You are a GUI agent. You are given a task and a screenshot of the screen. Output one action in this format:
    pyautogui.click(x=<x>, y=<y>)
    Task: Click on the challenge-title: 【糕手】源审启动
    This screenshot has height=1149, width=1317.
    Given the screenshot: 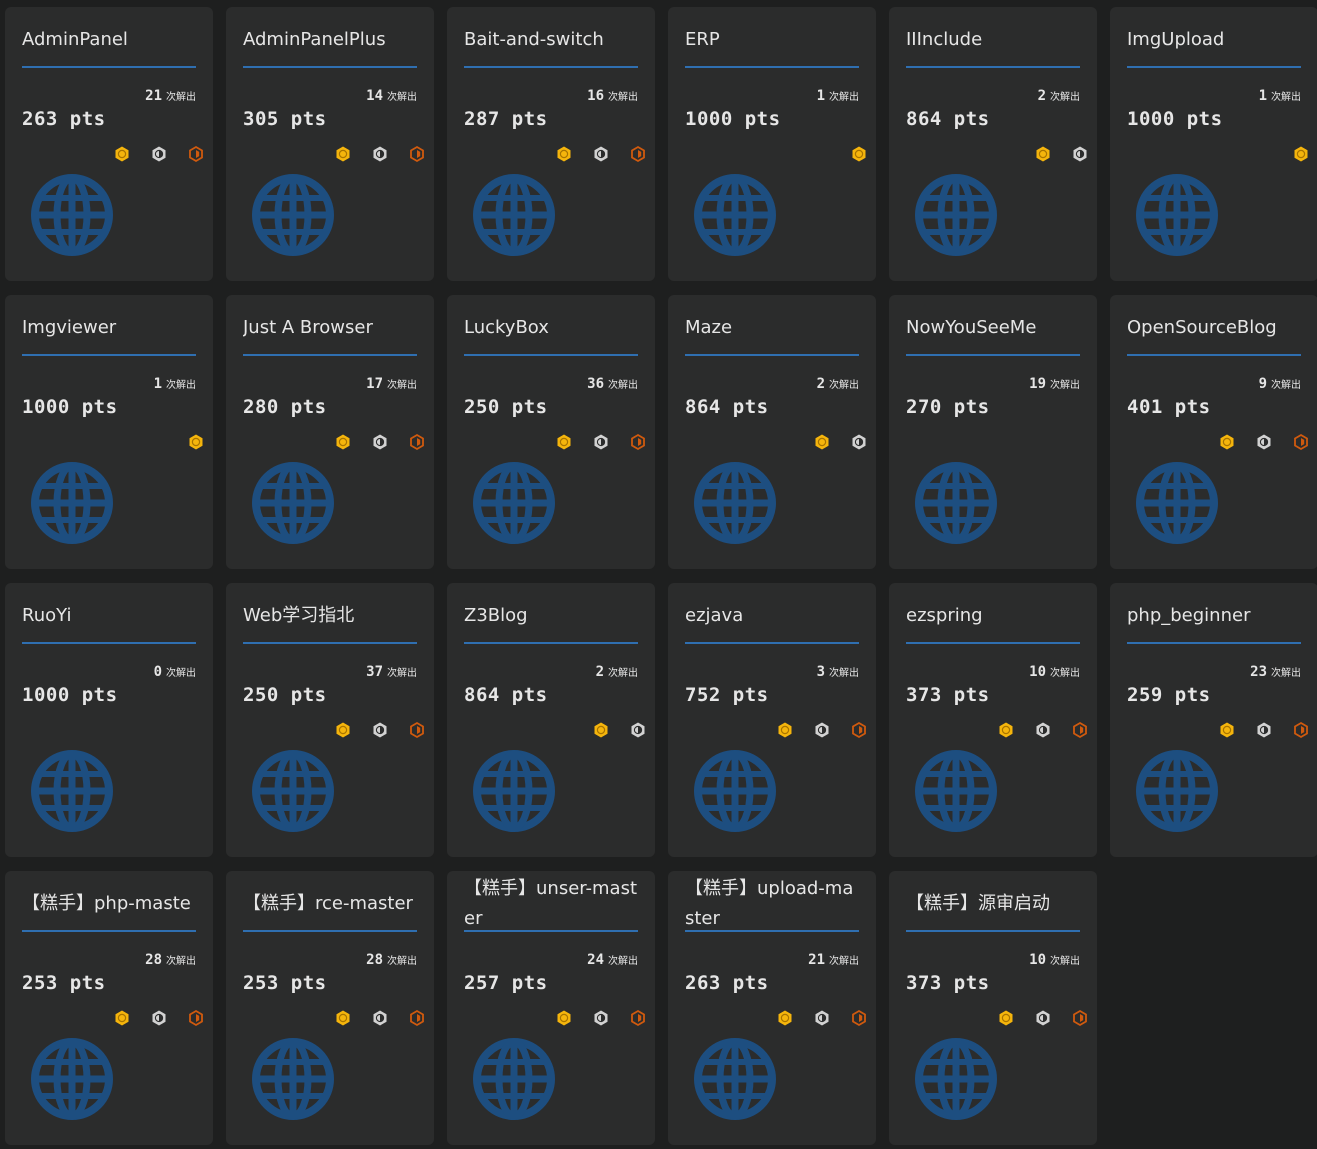 What is the action you would take?
    pyautogui.click(x=978, y=903)
    